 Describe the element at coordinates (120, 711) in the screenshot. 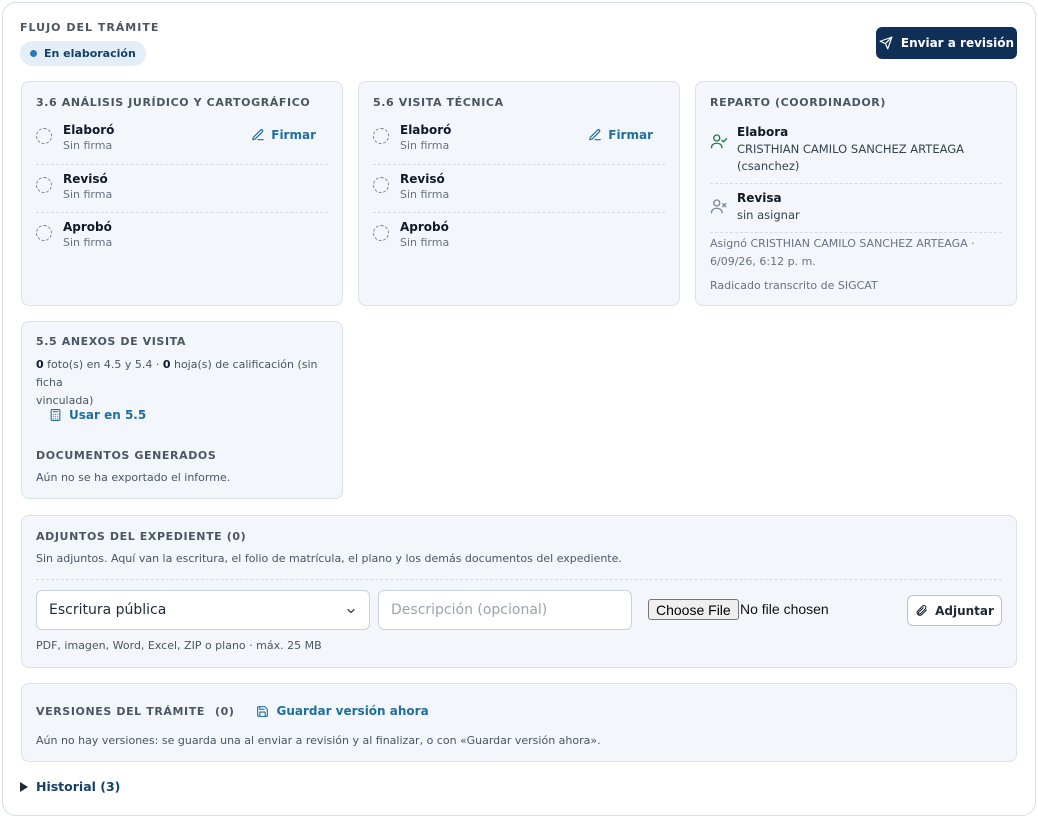

I see `versiones-title: VERSIONES DEL TRÁMITE` at that location.